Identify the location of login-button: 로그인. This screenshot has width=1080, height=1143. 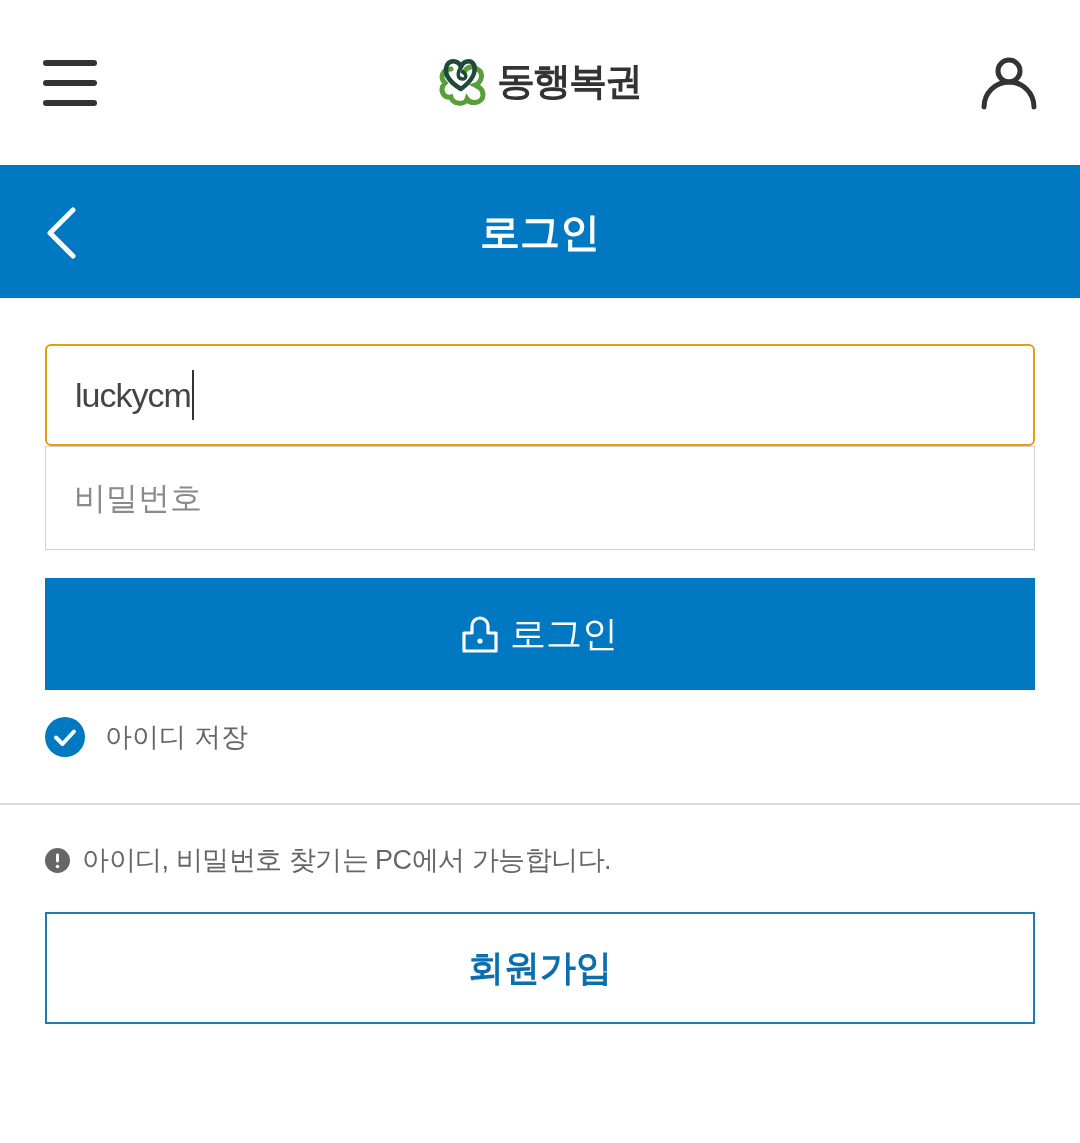
(540, 634).